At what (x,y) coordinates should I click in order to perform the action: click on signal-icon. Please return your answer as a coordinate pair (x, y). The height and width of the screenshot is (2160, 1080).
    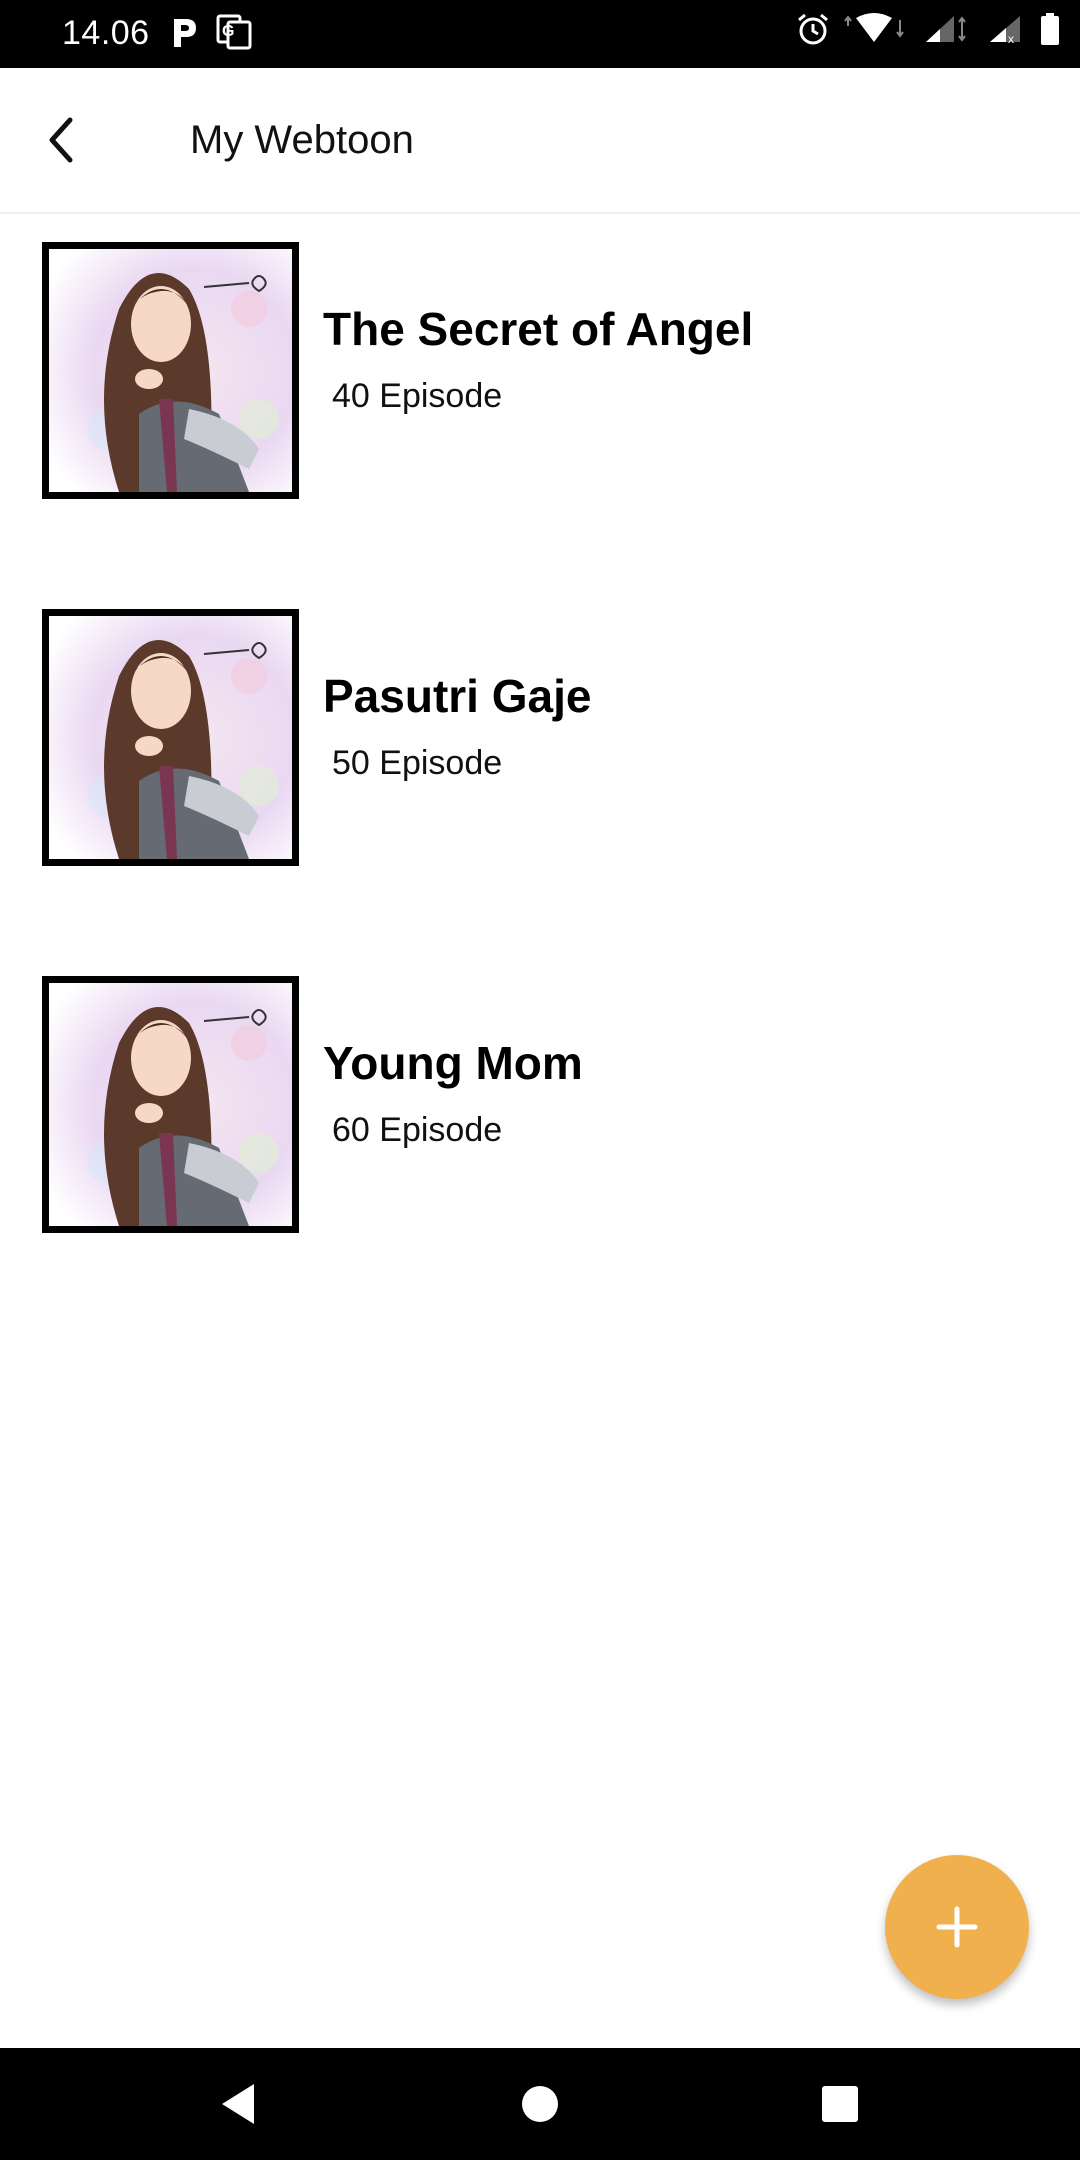
    Looking at the image, I should click on (946, 29).